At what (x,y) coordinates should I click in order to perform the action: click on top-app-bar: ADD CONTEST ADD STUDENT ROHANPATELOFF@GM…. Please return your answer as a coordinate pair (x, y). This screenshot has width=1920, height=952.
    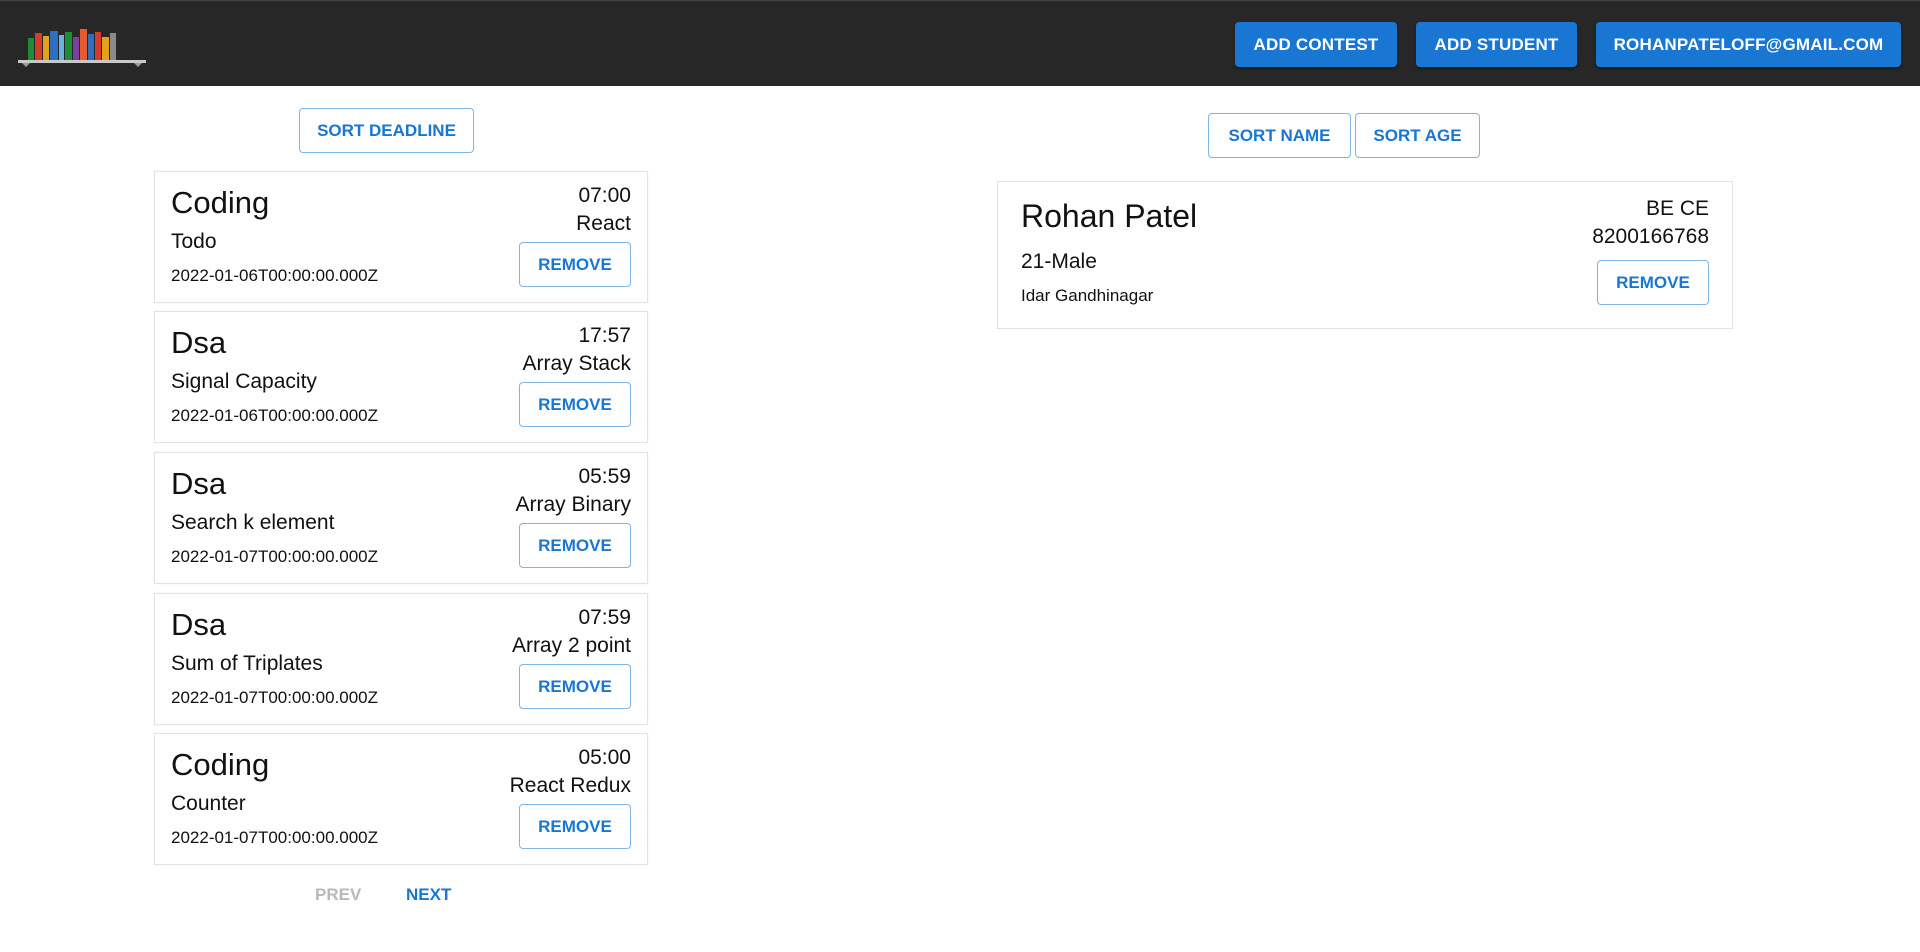
    Looking at the image, I should click on (960, 43).